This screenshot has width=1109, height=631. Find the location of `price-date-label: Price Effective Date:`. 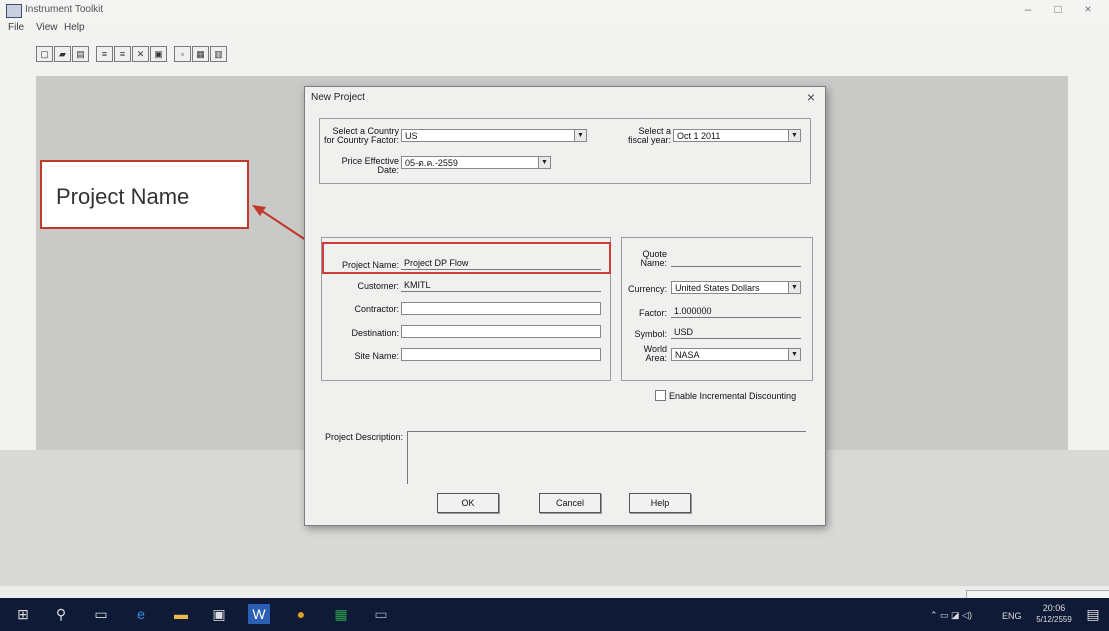

price-date-label: Price Effective Date: is located at coordinates (370, 165).